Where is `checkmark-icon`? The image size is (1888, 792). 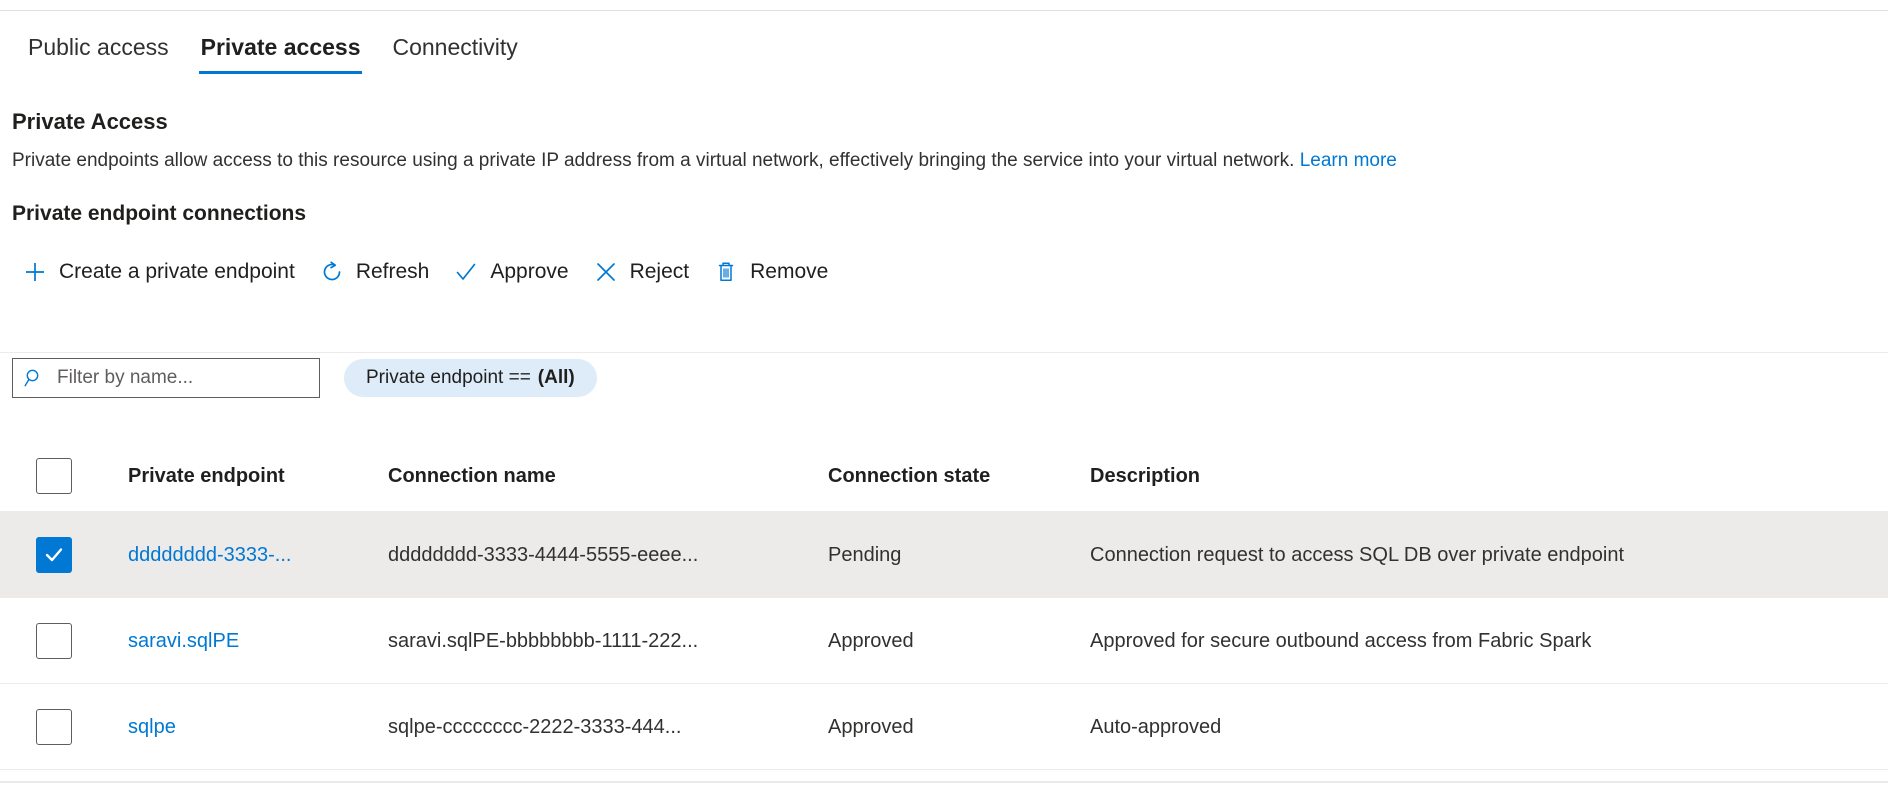 checkmark-icon is located at coordinates (466, 272).